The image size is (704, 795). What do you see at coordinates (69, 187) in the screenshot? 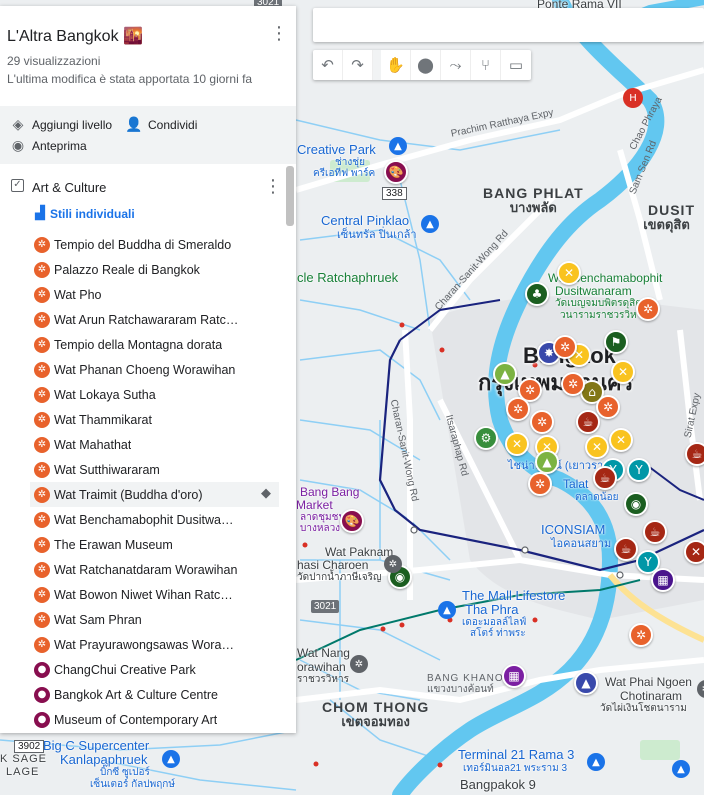
I see `layer-name: Art & Culture` at bounding box center [69, 187].